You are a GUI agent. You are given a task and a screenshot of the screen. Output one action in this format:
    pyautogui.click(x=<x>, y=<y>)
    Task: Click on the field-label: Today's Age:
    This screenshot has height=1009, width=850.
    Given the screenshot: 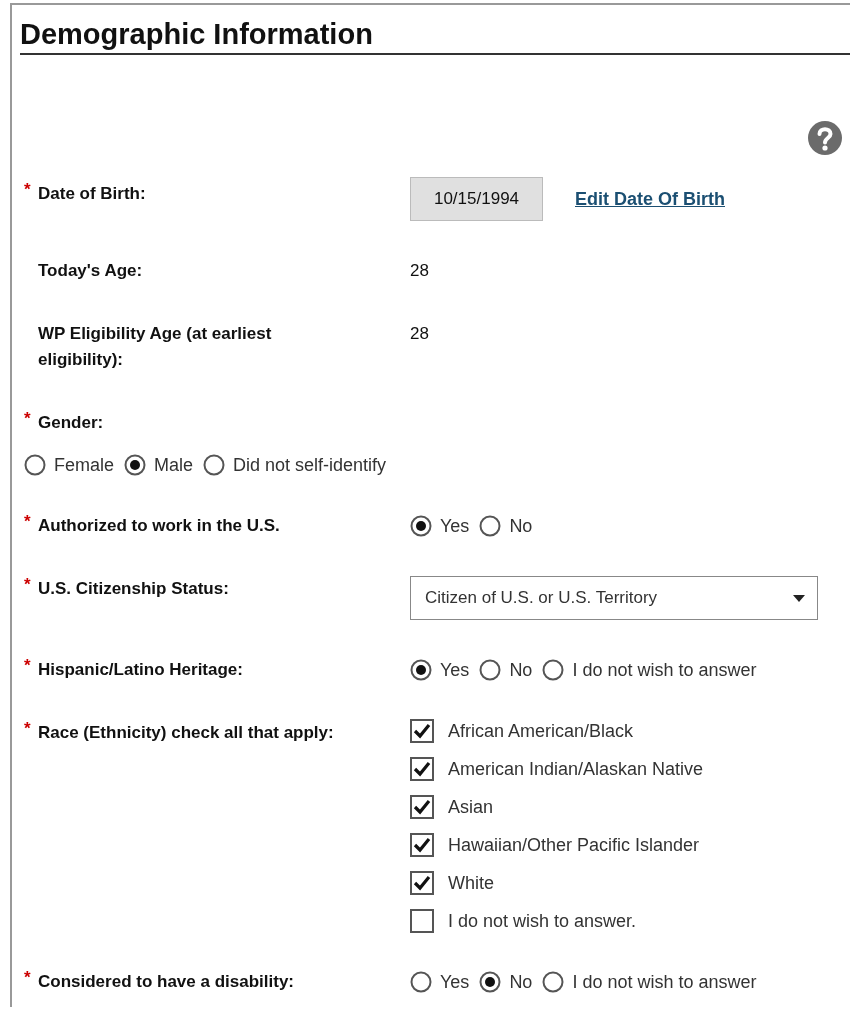 What is the action you would take?
    pyautogui.click(x=90, y=271)
    